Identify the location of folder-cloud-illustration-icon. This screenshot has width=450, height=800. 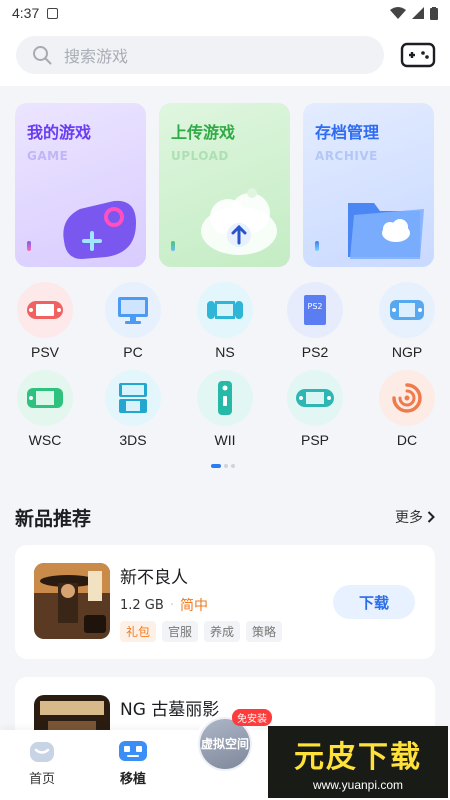
(386, 231).